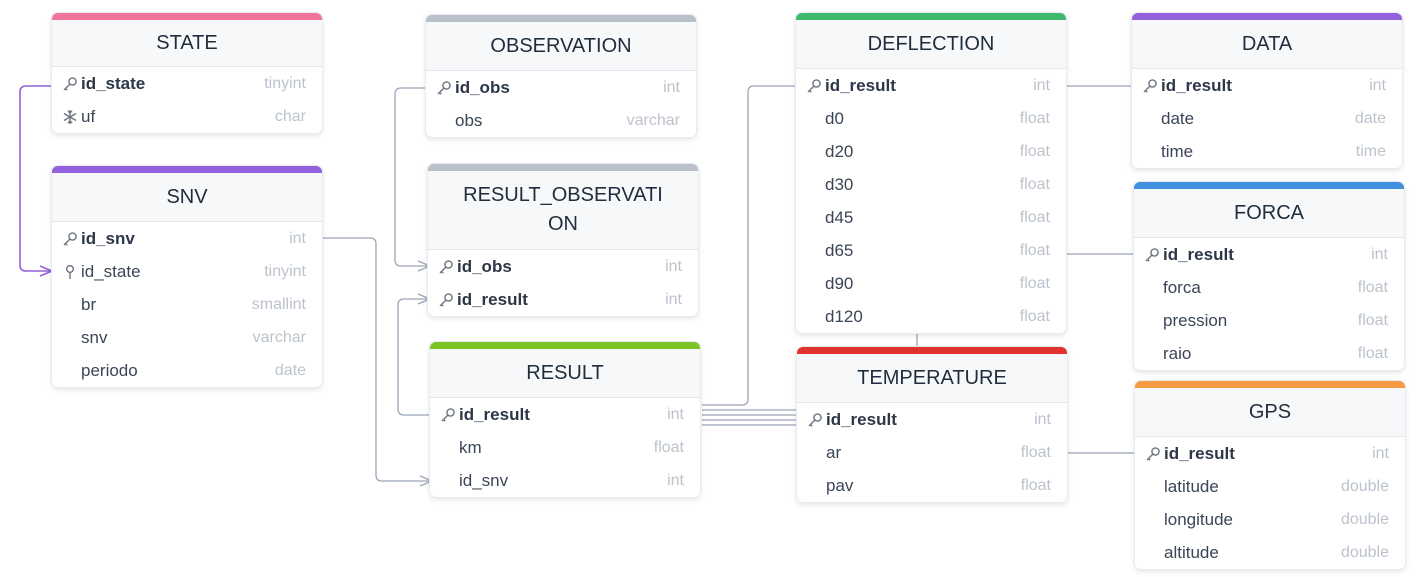  What do you see at coordinates (413, 179) in the screenshot?
I see `link-observation-result-observation` at bounding box center [413, 179].